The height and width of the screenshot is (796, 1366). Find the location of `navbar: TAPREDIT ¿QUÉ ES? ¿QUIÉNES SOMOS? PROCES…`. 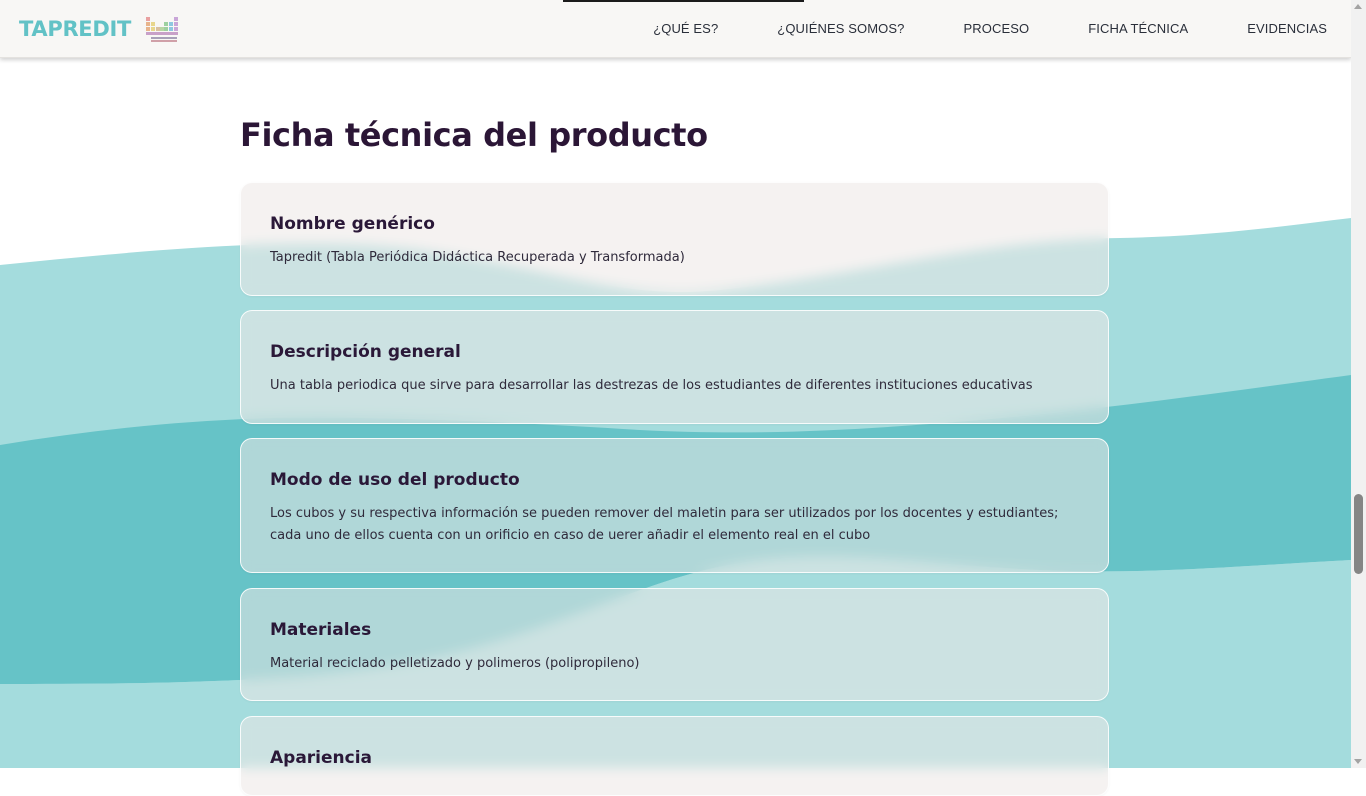

navbar: TAPREDIT ¿QUÉ ES? ¿QUIÉNES SOMOS? PROCES… is located at coordinates (675, 29).